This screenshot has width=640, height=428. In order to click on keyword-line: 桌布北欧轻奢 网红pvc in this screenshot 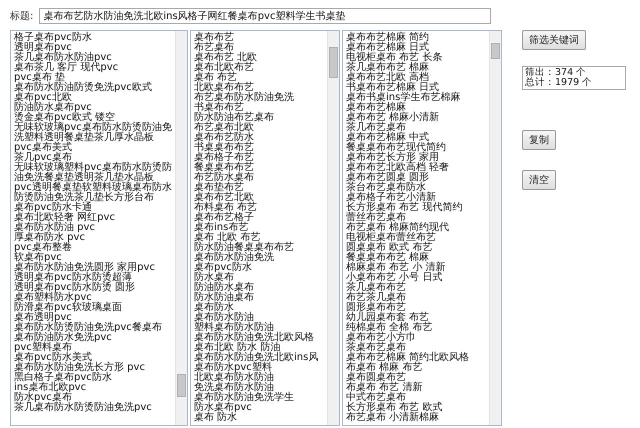, I will do `click(65, 218)`.